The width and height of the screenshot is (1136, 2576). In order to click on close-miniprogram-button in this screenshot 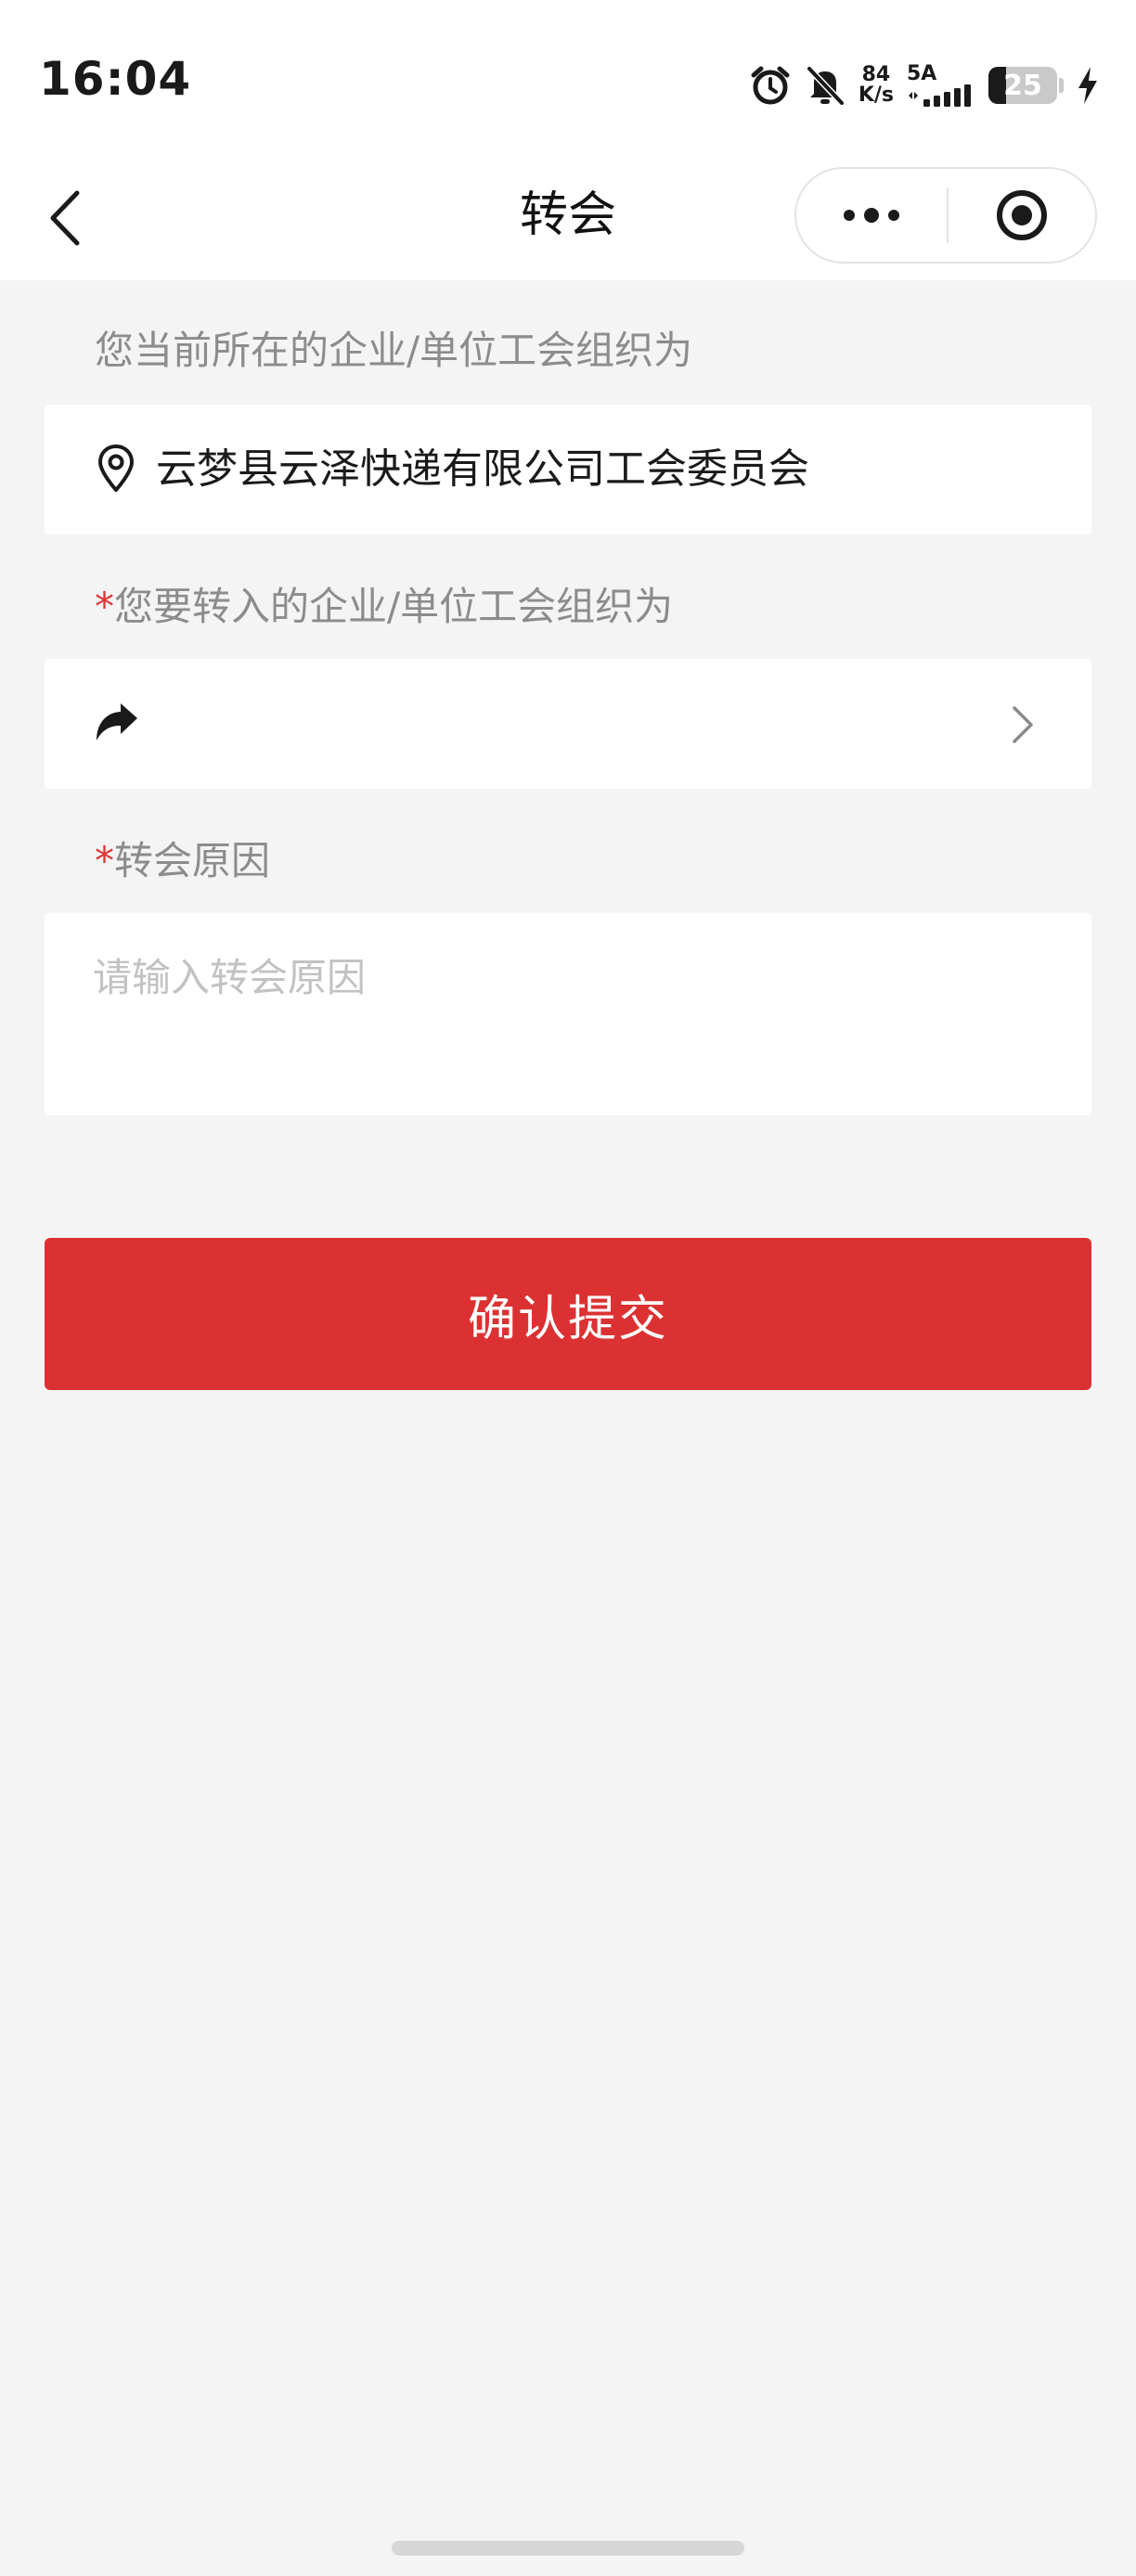, I will do `click(1022, 215)`.